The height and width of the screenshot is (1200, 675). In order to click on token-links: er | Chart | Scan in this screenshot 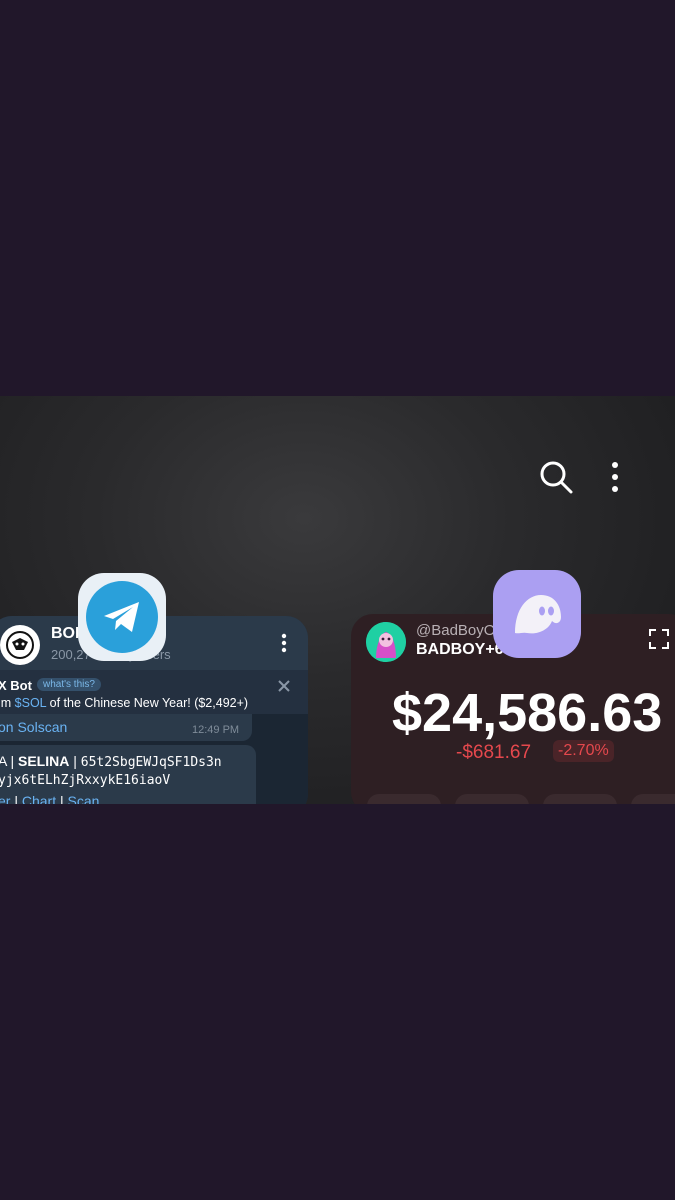, I will do `click(49, 798)`.